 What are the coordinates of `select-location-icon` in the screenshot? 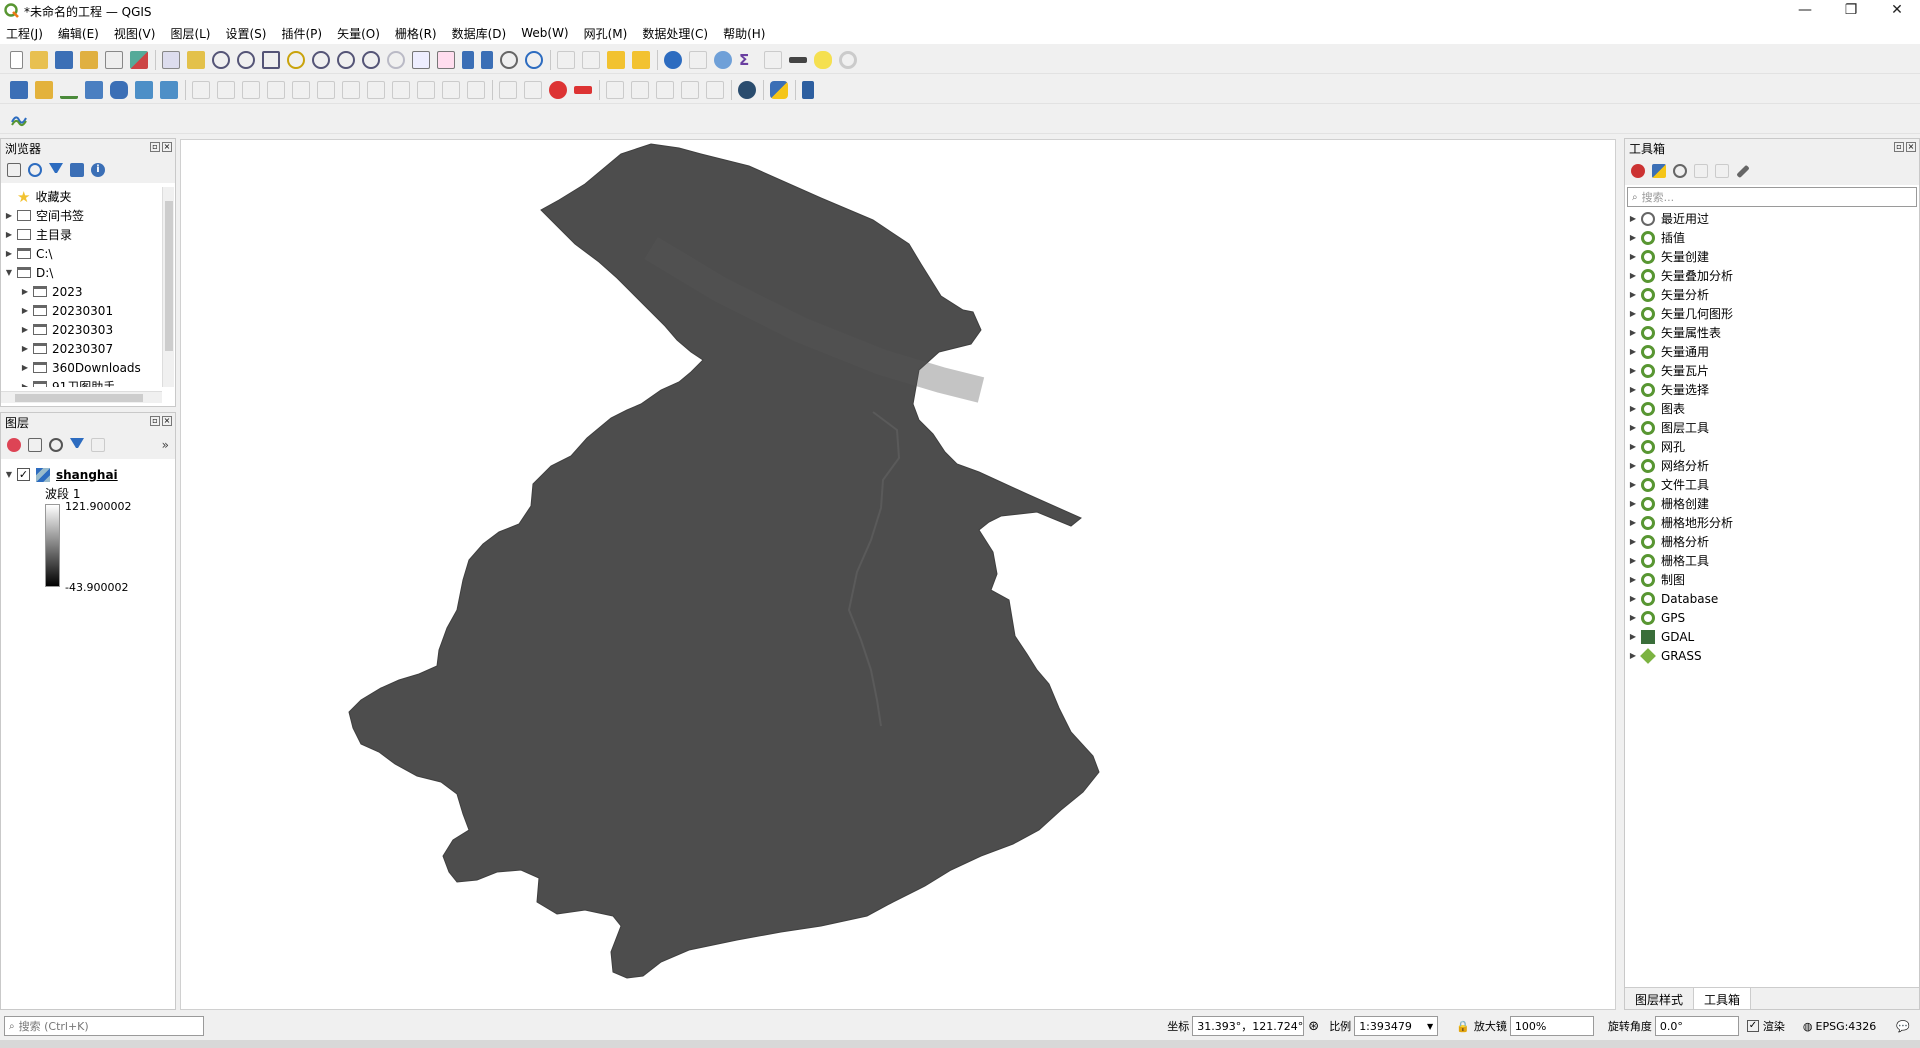 It's located at (641, 59).